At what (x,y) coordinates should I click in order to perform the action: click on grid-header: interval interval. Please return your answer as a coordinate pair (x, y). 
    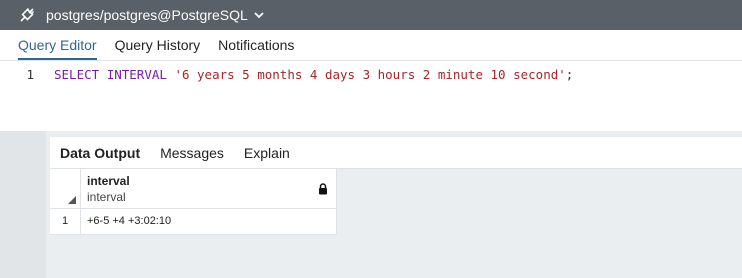
    Looking at the image, I should click on (193, 189).